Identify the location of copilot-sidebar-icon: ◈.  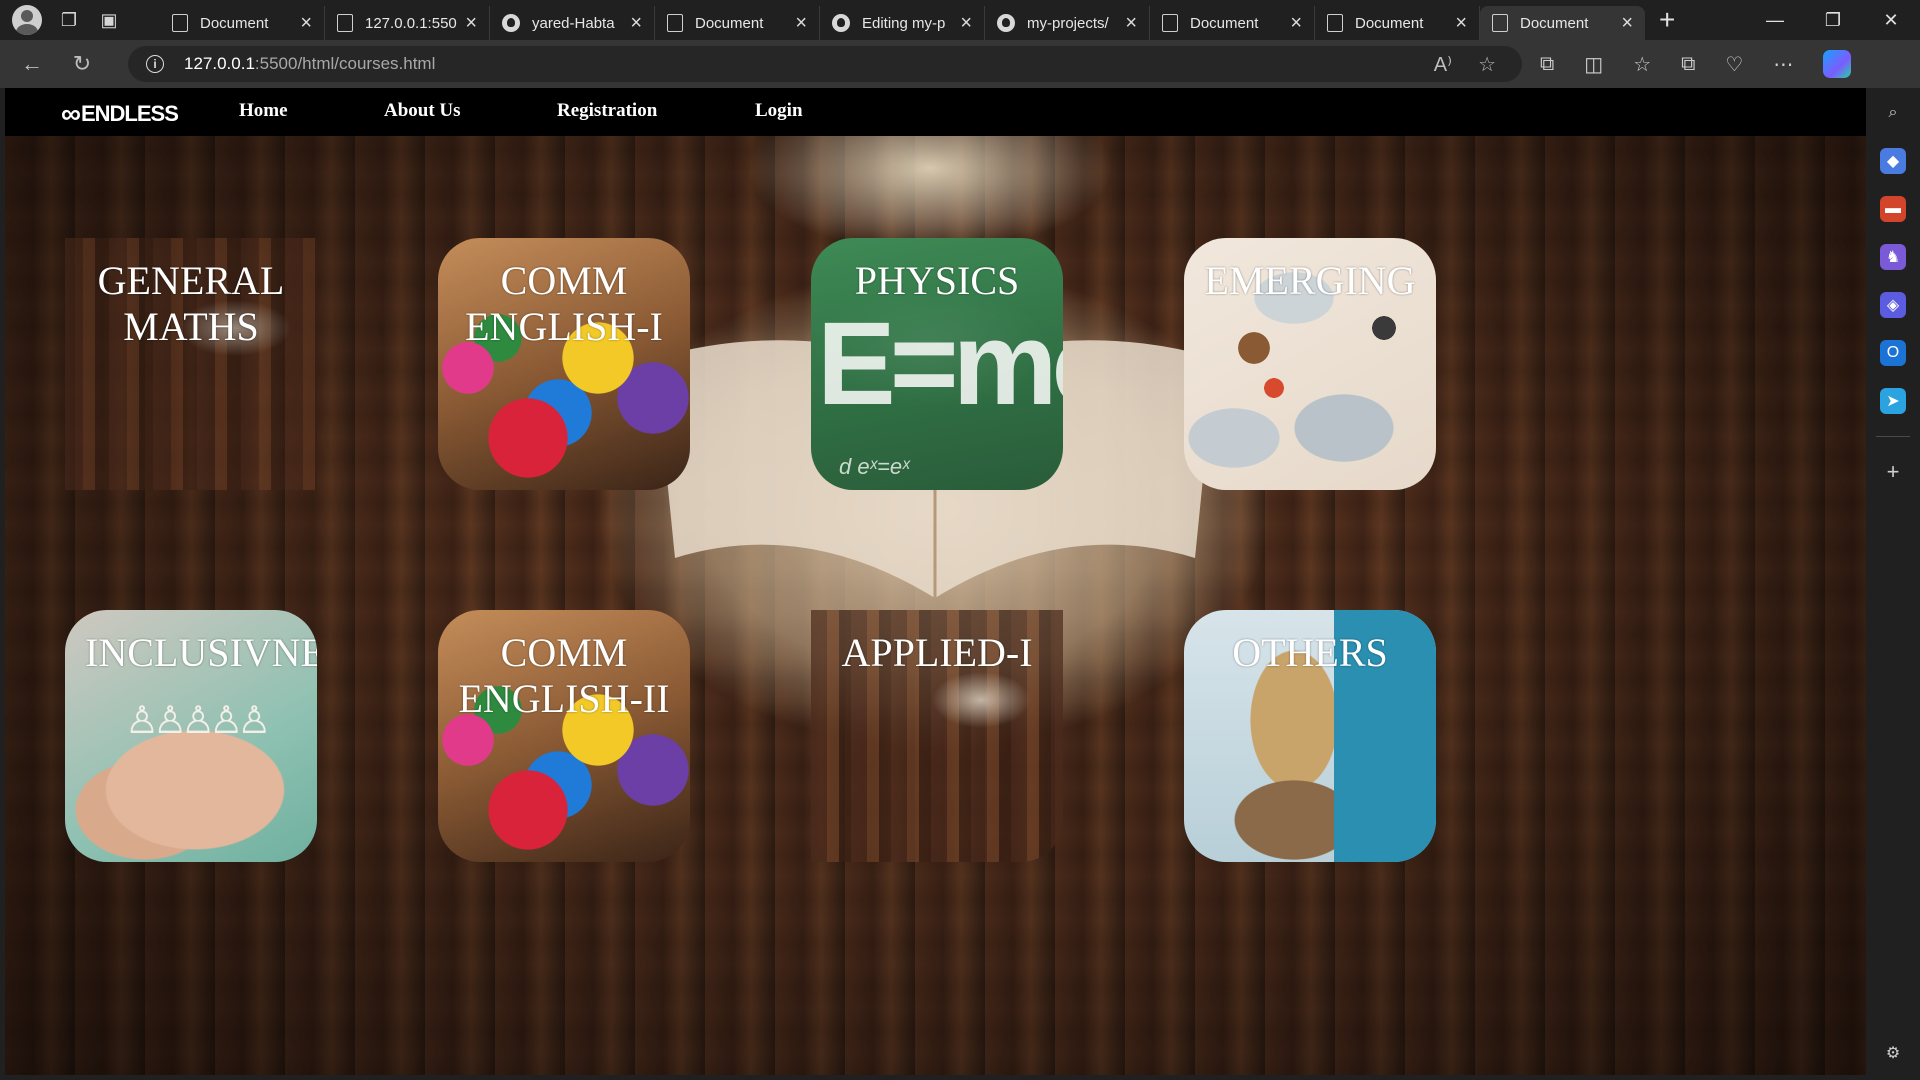
(1893, 305).